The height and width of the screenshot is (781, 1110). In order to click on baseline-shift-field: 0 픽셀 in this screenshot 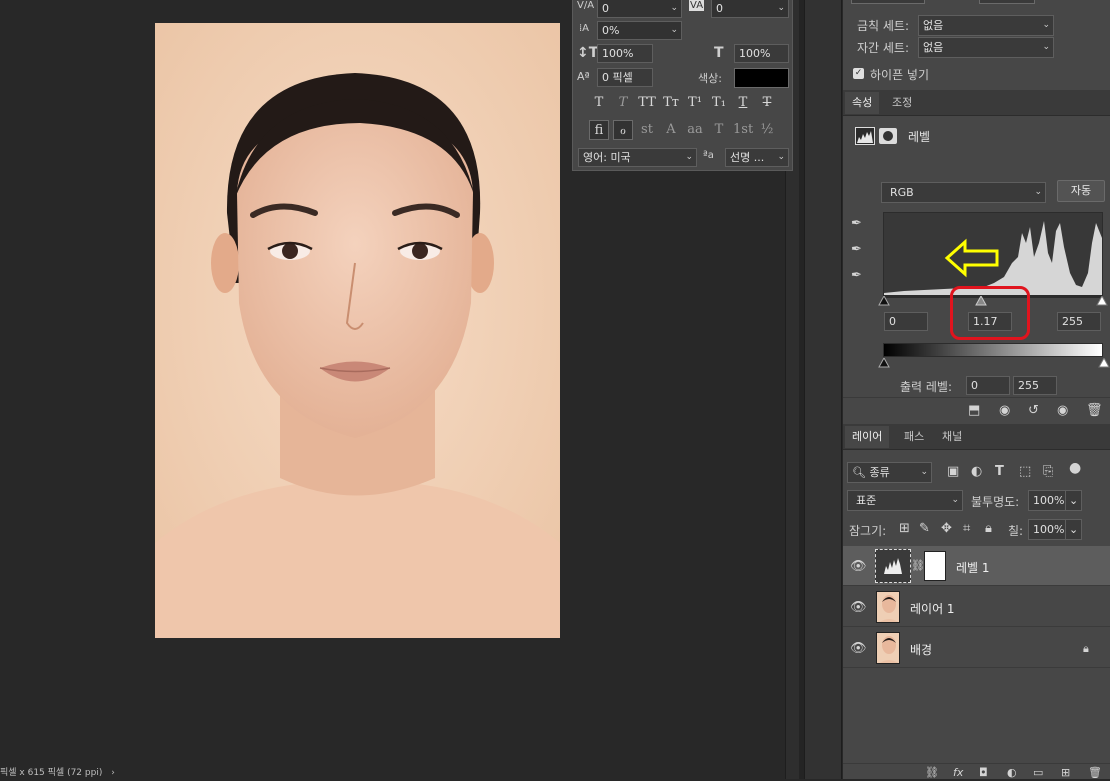, I will do `click(625, 77)`.